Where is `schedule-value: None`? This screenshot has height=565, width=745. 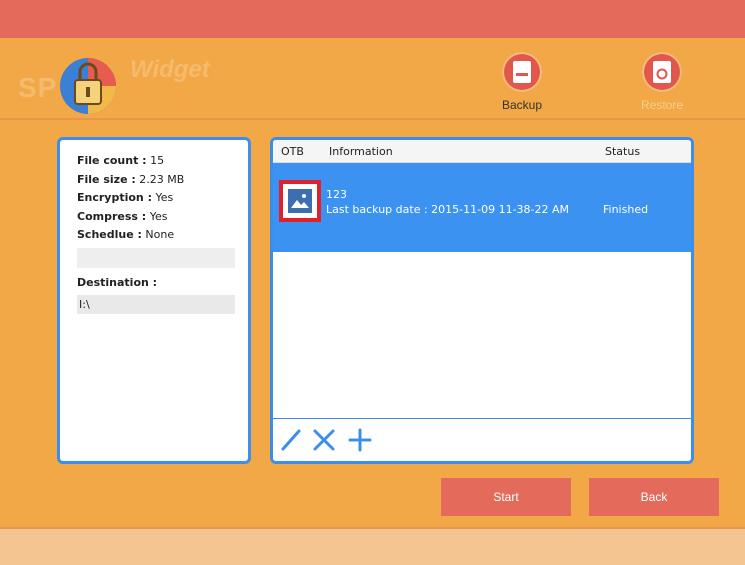
schedule-value: None is located at coordinates (160, 234).